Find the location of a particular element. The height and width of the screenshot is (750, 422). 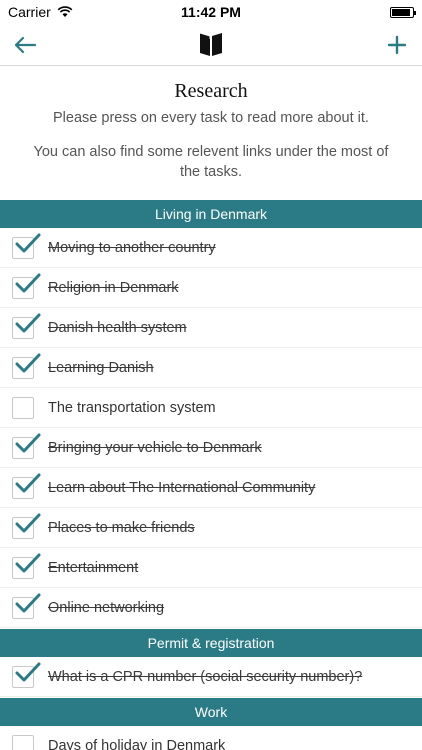

task-row: Moving to another country is located at coordinates (211, 248).